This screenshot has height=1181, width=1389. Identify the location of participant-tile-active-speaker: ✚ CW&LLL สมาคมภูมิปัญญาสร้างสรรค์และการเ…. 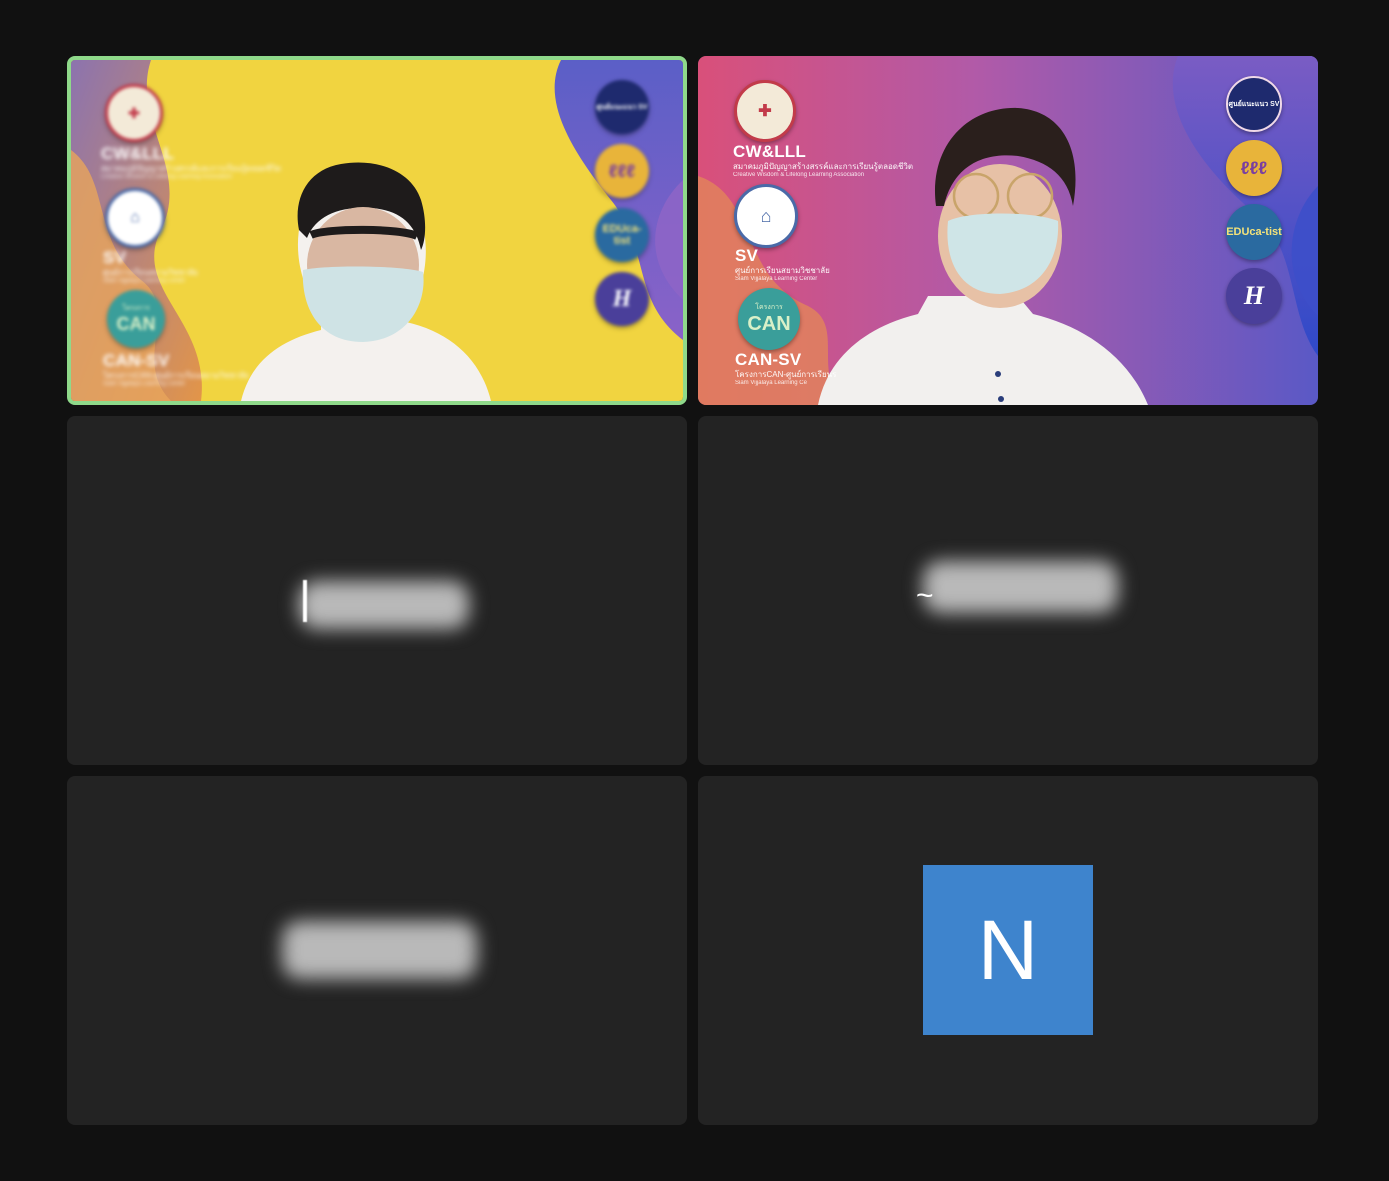
(377, 230).